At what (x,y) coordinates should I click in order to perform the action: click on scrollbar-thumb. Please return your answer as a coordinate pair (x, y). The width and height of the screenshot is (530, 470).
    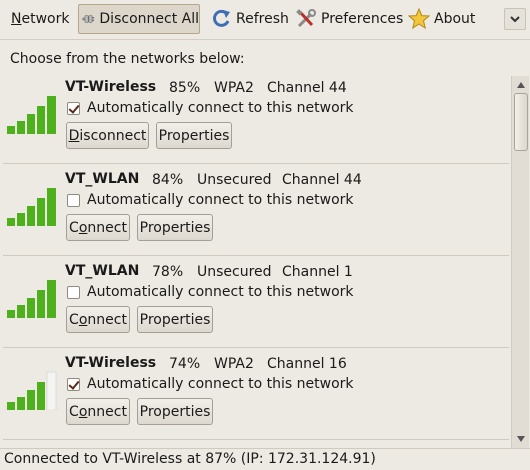
    Looking at the image, I should click on (521, 122).